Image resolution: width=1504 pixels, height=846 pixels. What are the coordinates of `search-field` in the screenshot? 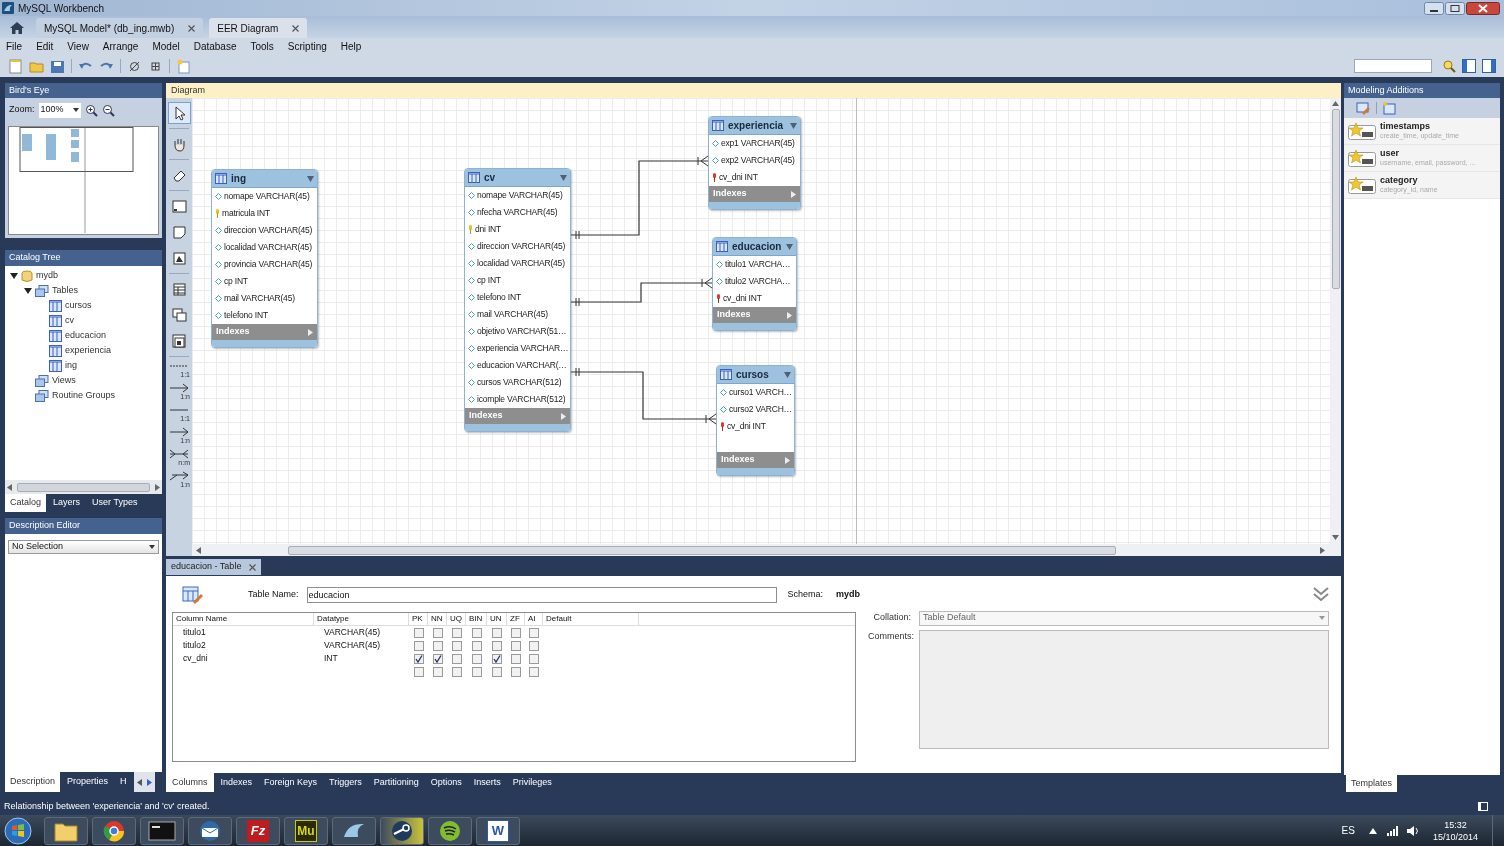 It's located at (1393, 66).